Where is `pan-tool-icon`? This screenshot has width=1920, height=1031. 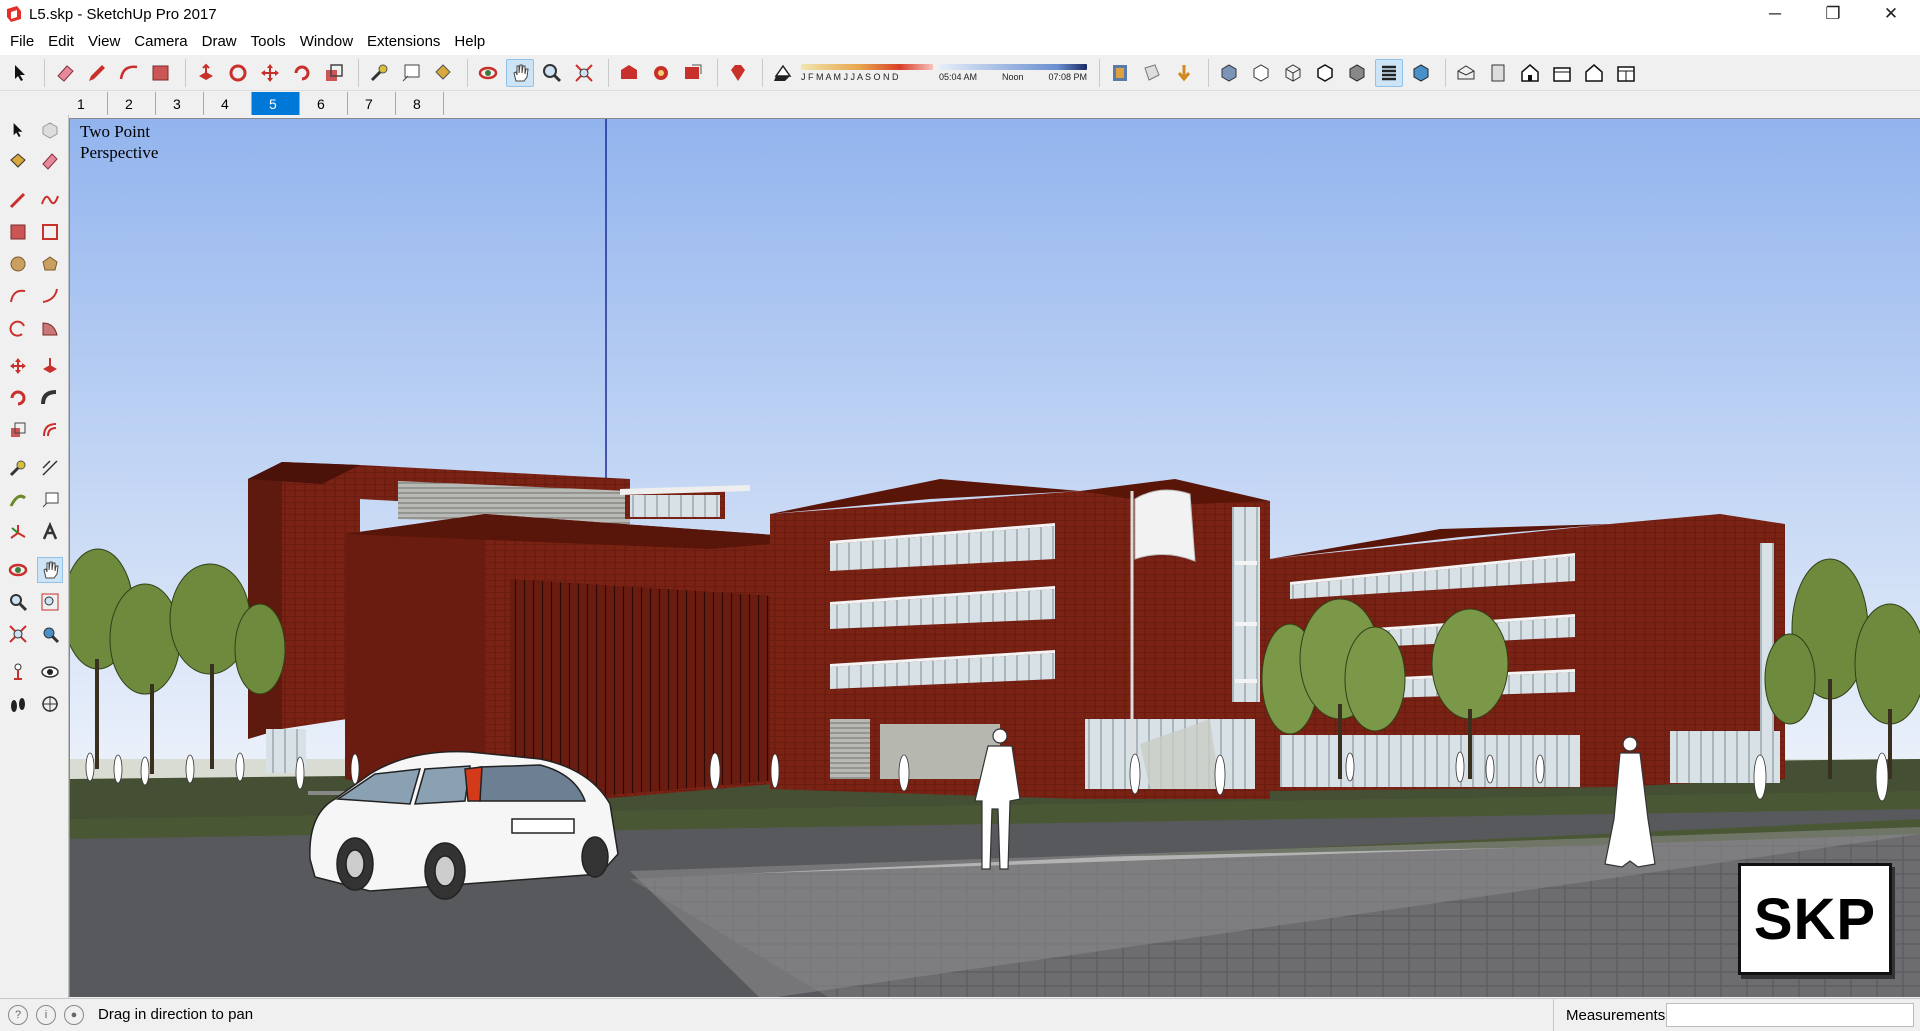
pan-tool-icon is located at coordinates (520, 72).